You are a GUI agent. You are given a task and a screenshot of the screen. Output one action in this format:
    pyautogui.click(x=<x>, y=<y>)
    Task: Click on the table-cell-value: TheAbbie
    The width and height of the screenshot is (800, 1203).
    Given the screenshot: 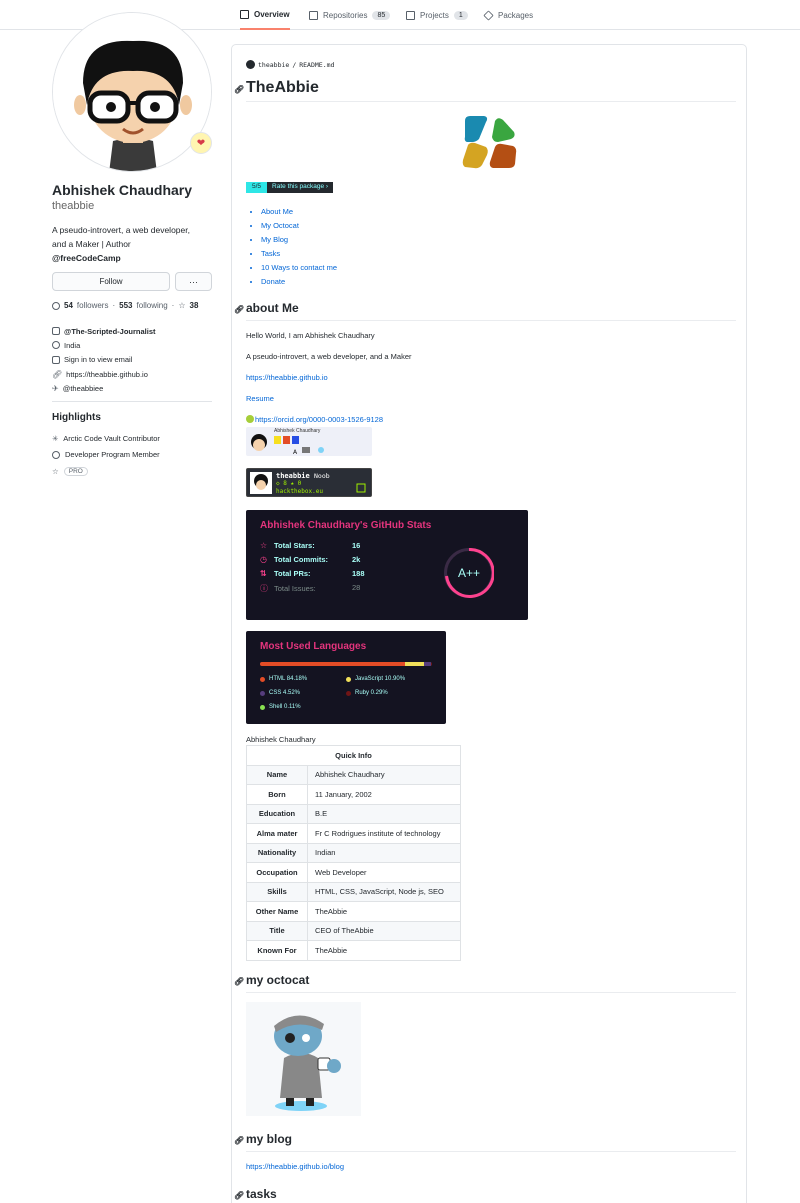 What is the action you would take?
    pyautogui.click(x=384, y=950)
    